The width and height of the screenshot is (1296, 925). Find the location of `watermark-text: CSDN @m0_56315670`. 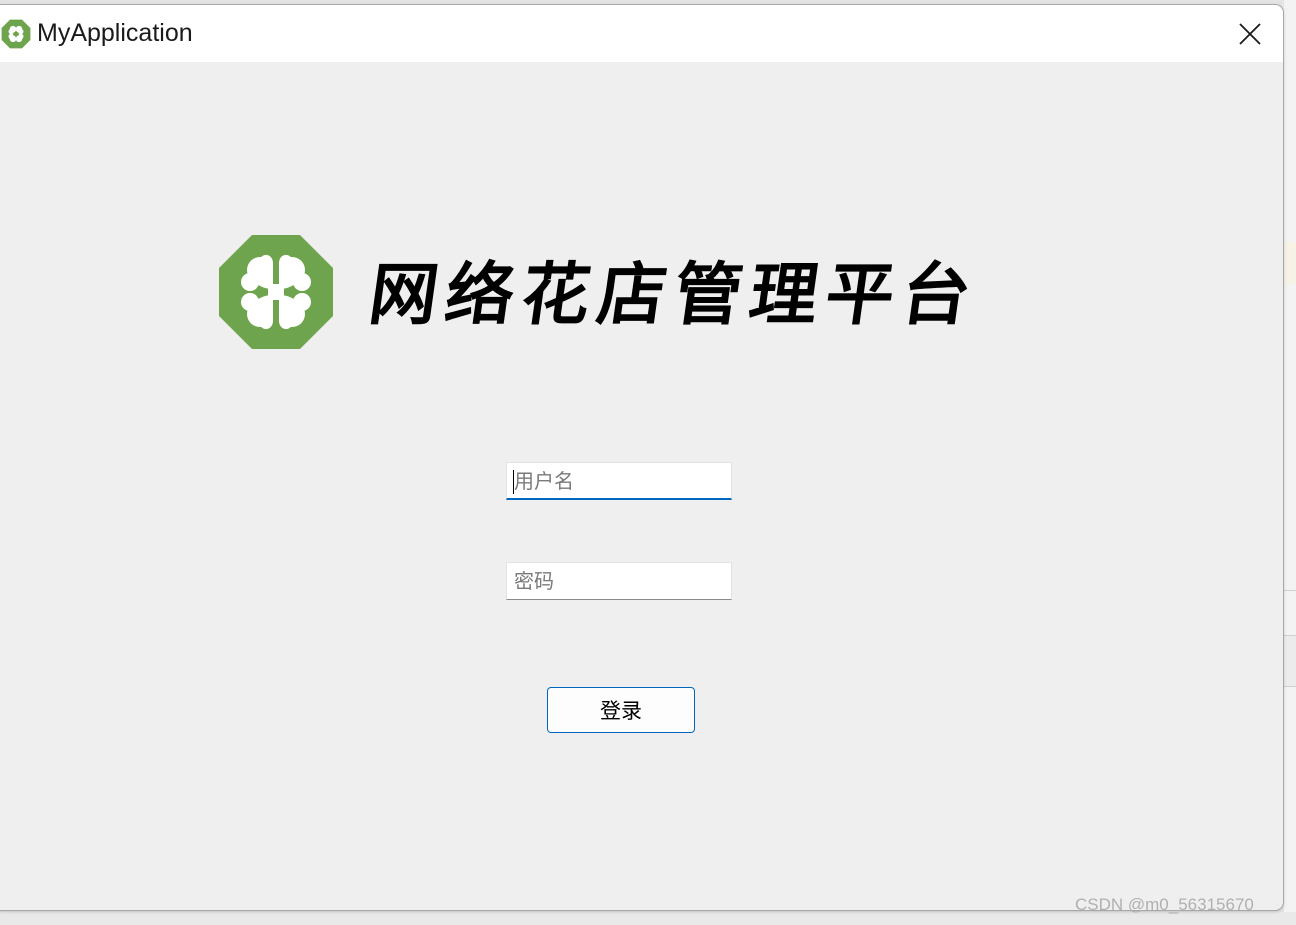

watermark-text: CSDN @m0_56315670 is located at coordinates (1164, 904).